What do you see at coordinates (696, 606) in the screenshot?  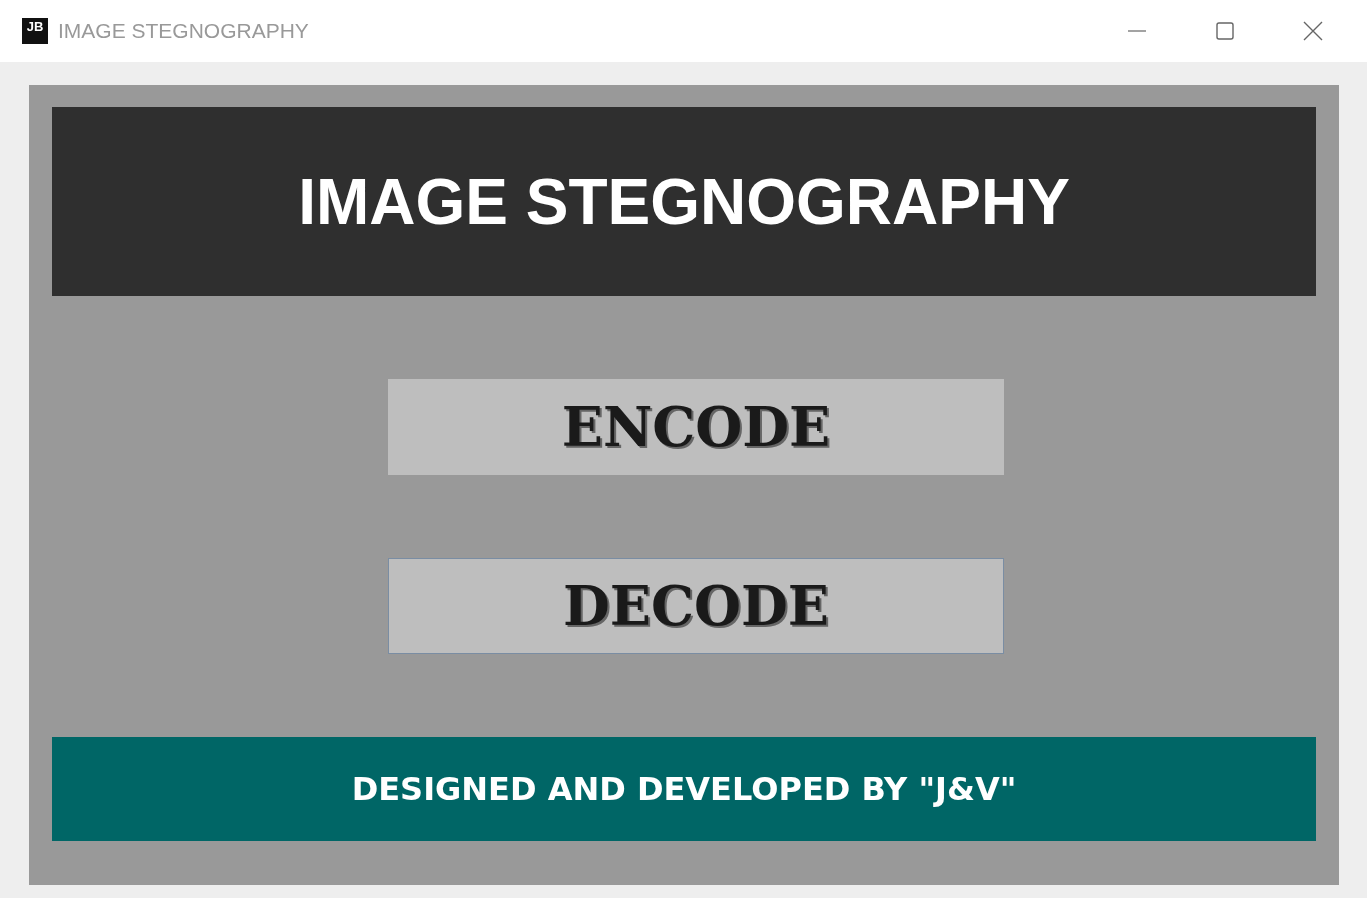 I see `action-button: DECODE` at bounding box center [696, 606].